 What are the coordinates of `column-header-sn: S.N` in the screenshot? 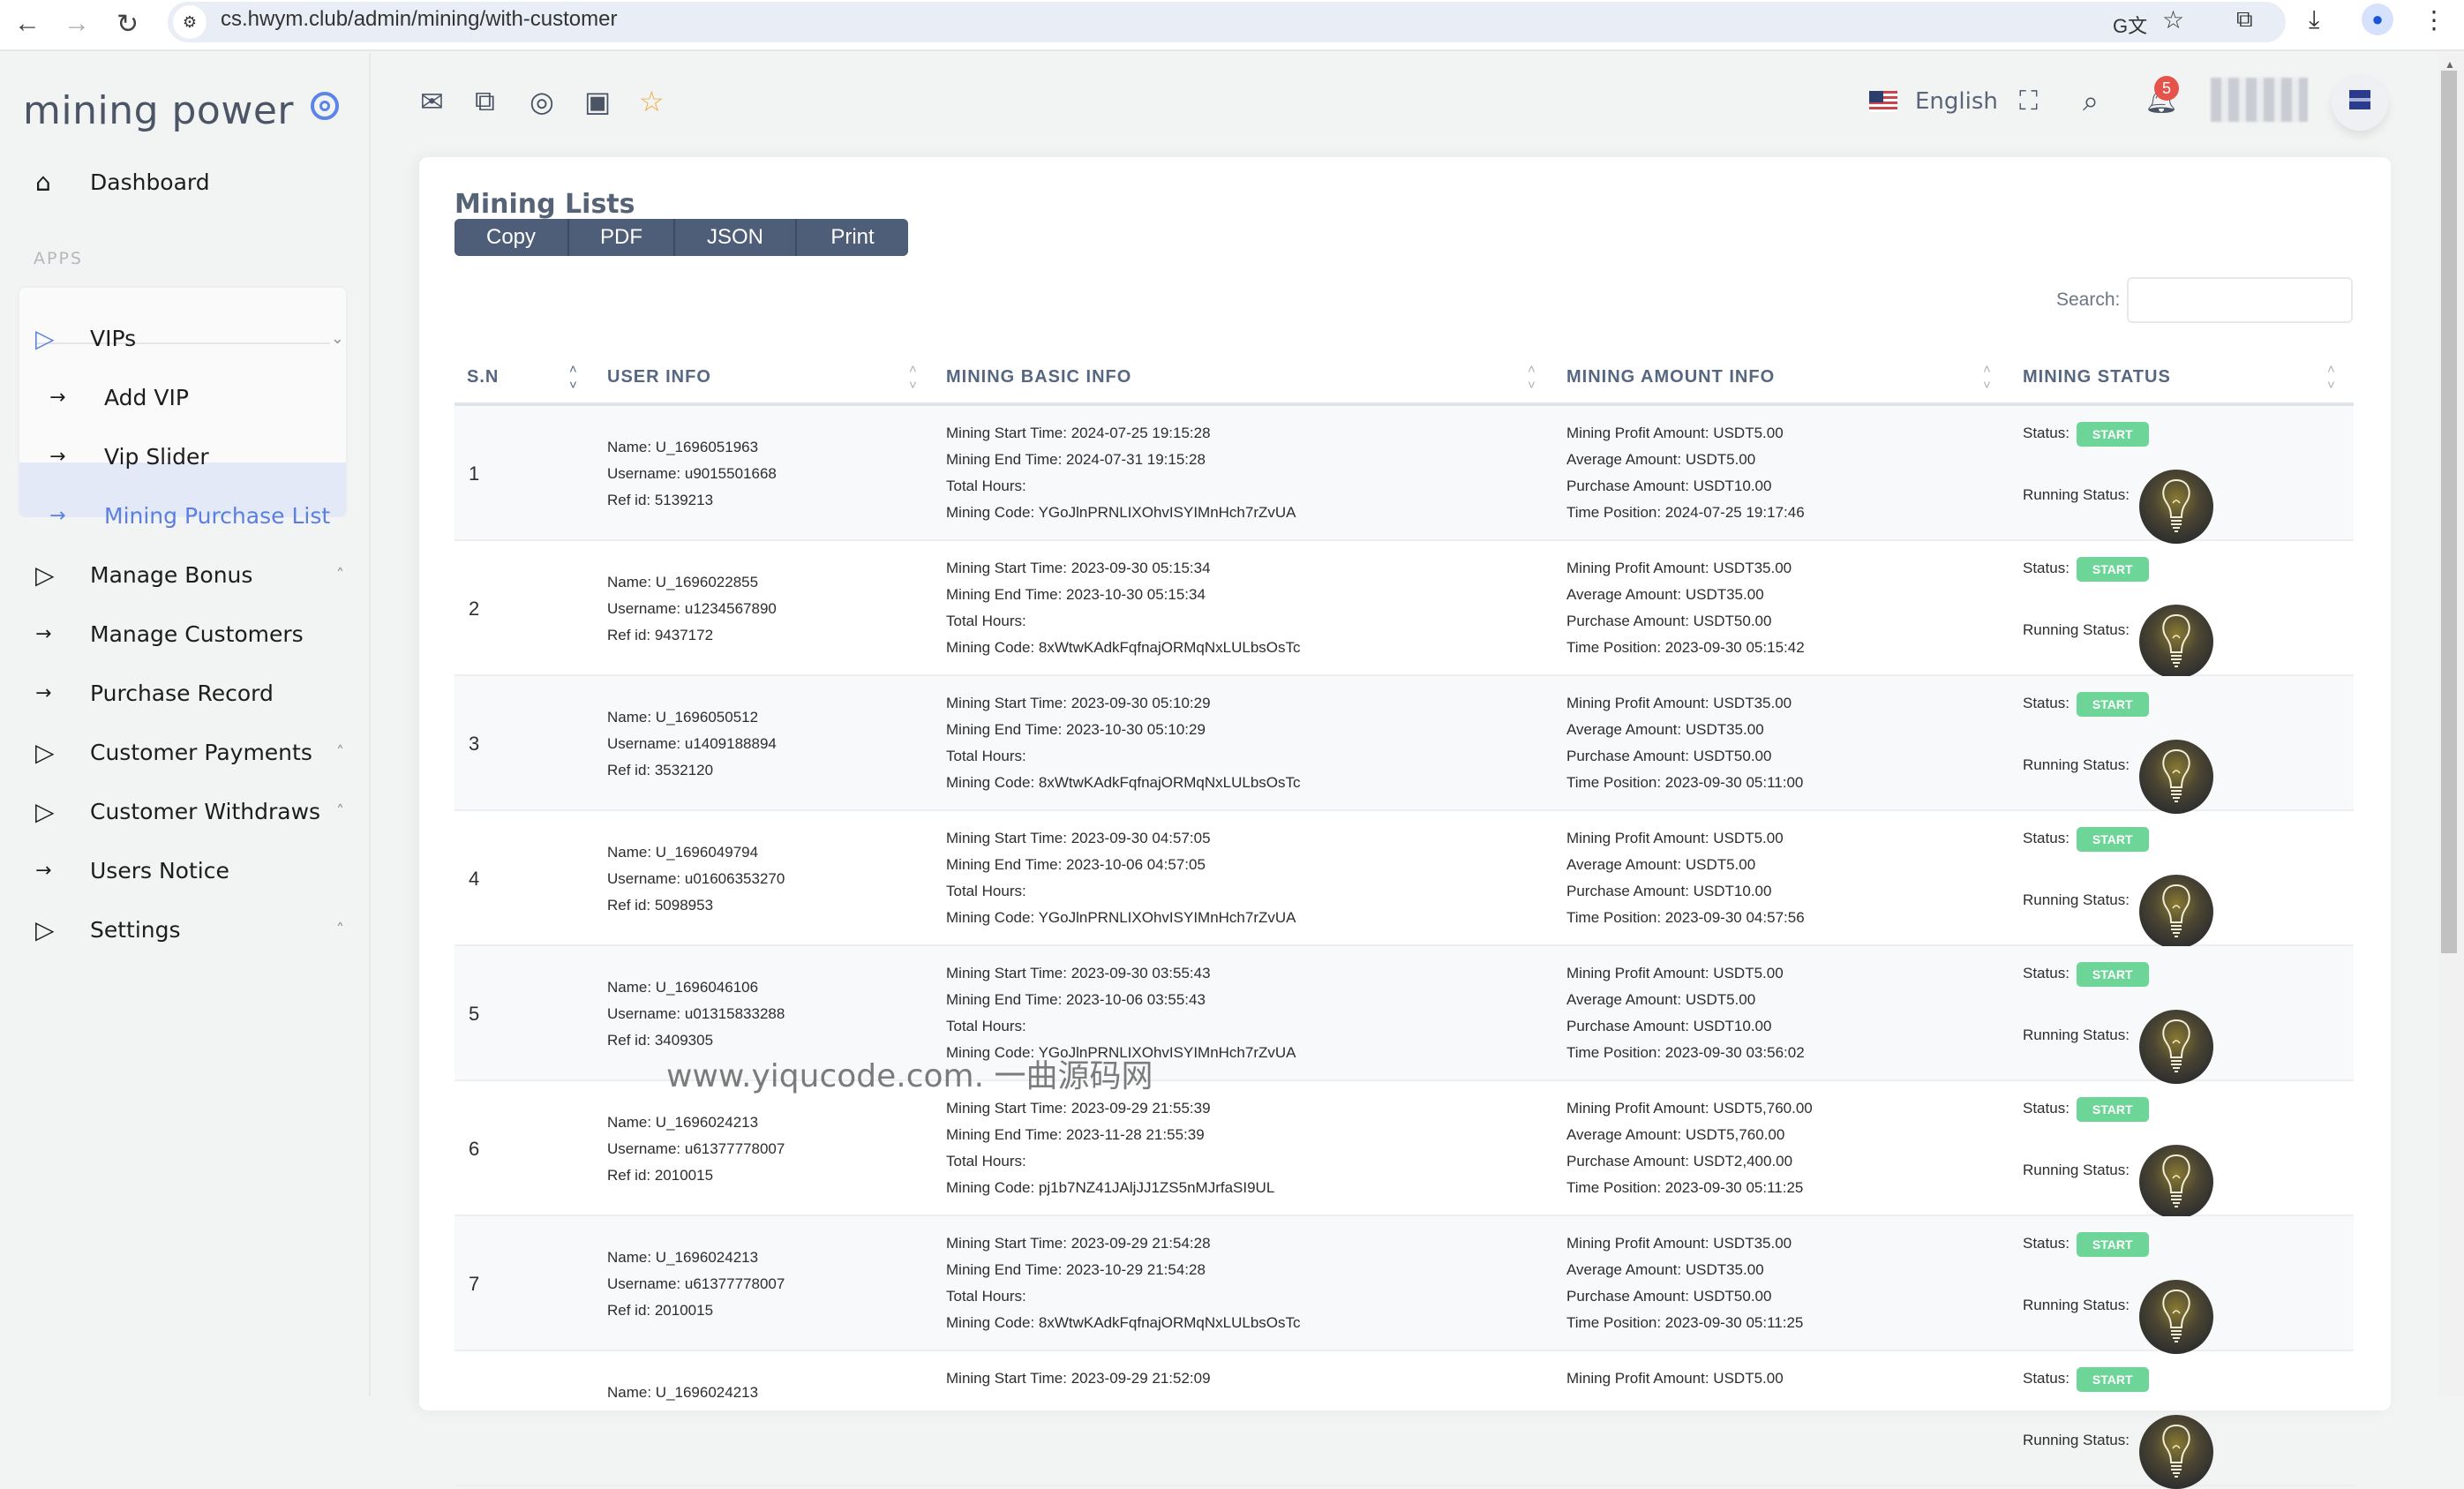 It's located at (483, 377).